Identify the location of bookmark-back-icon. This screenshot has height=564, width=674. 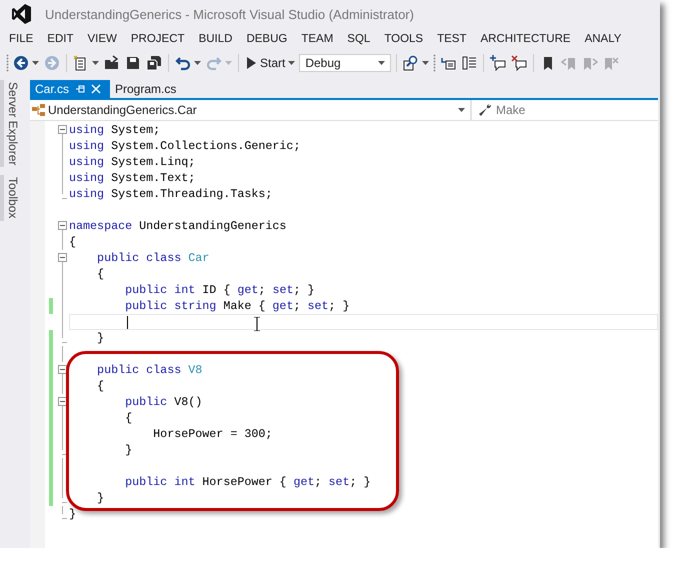
(569, 63).